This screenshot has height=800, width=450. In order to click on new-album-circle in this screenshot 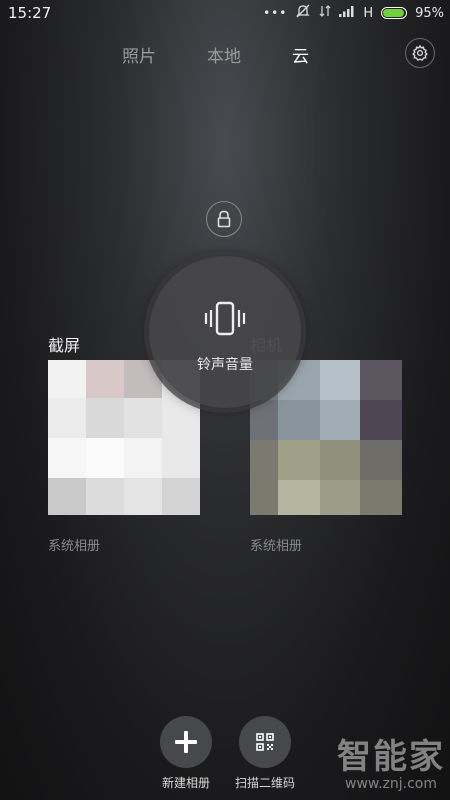, I will do `click(186, 742)`.